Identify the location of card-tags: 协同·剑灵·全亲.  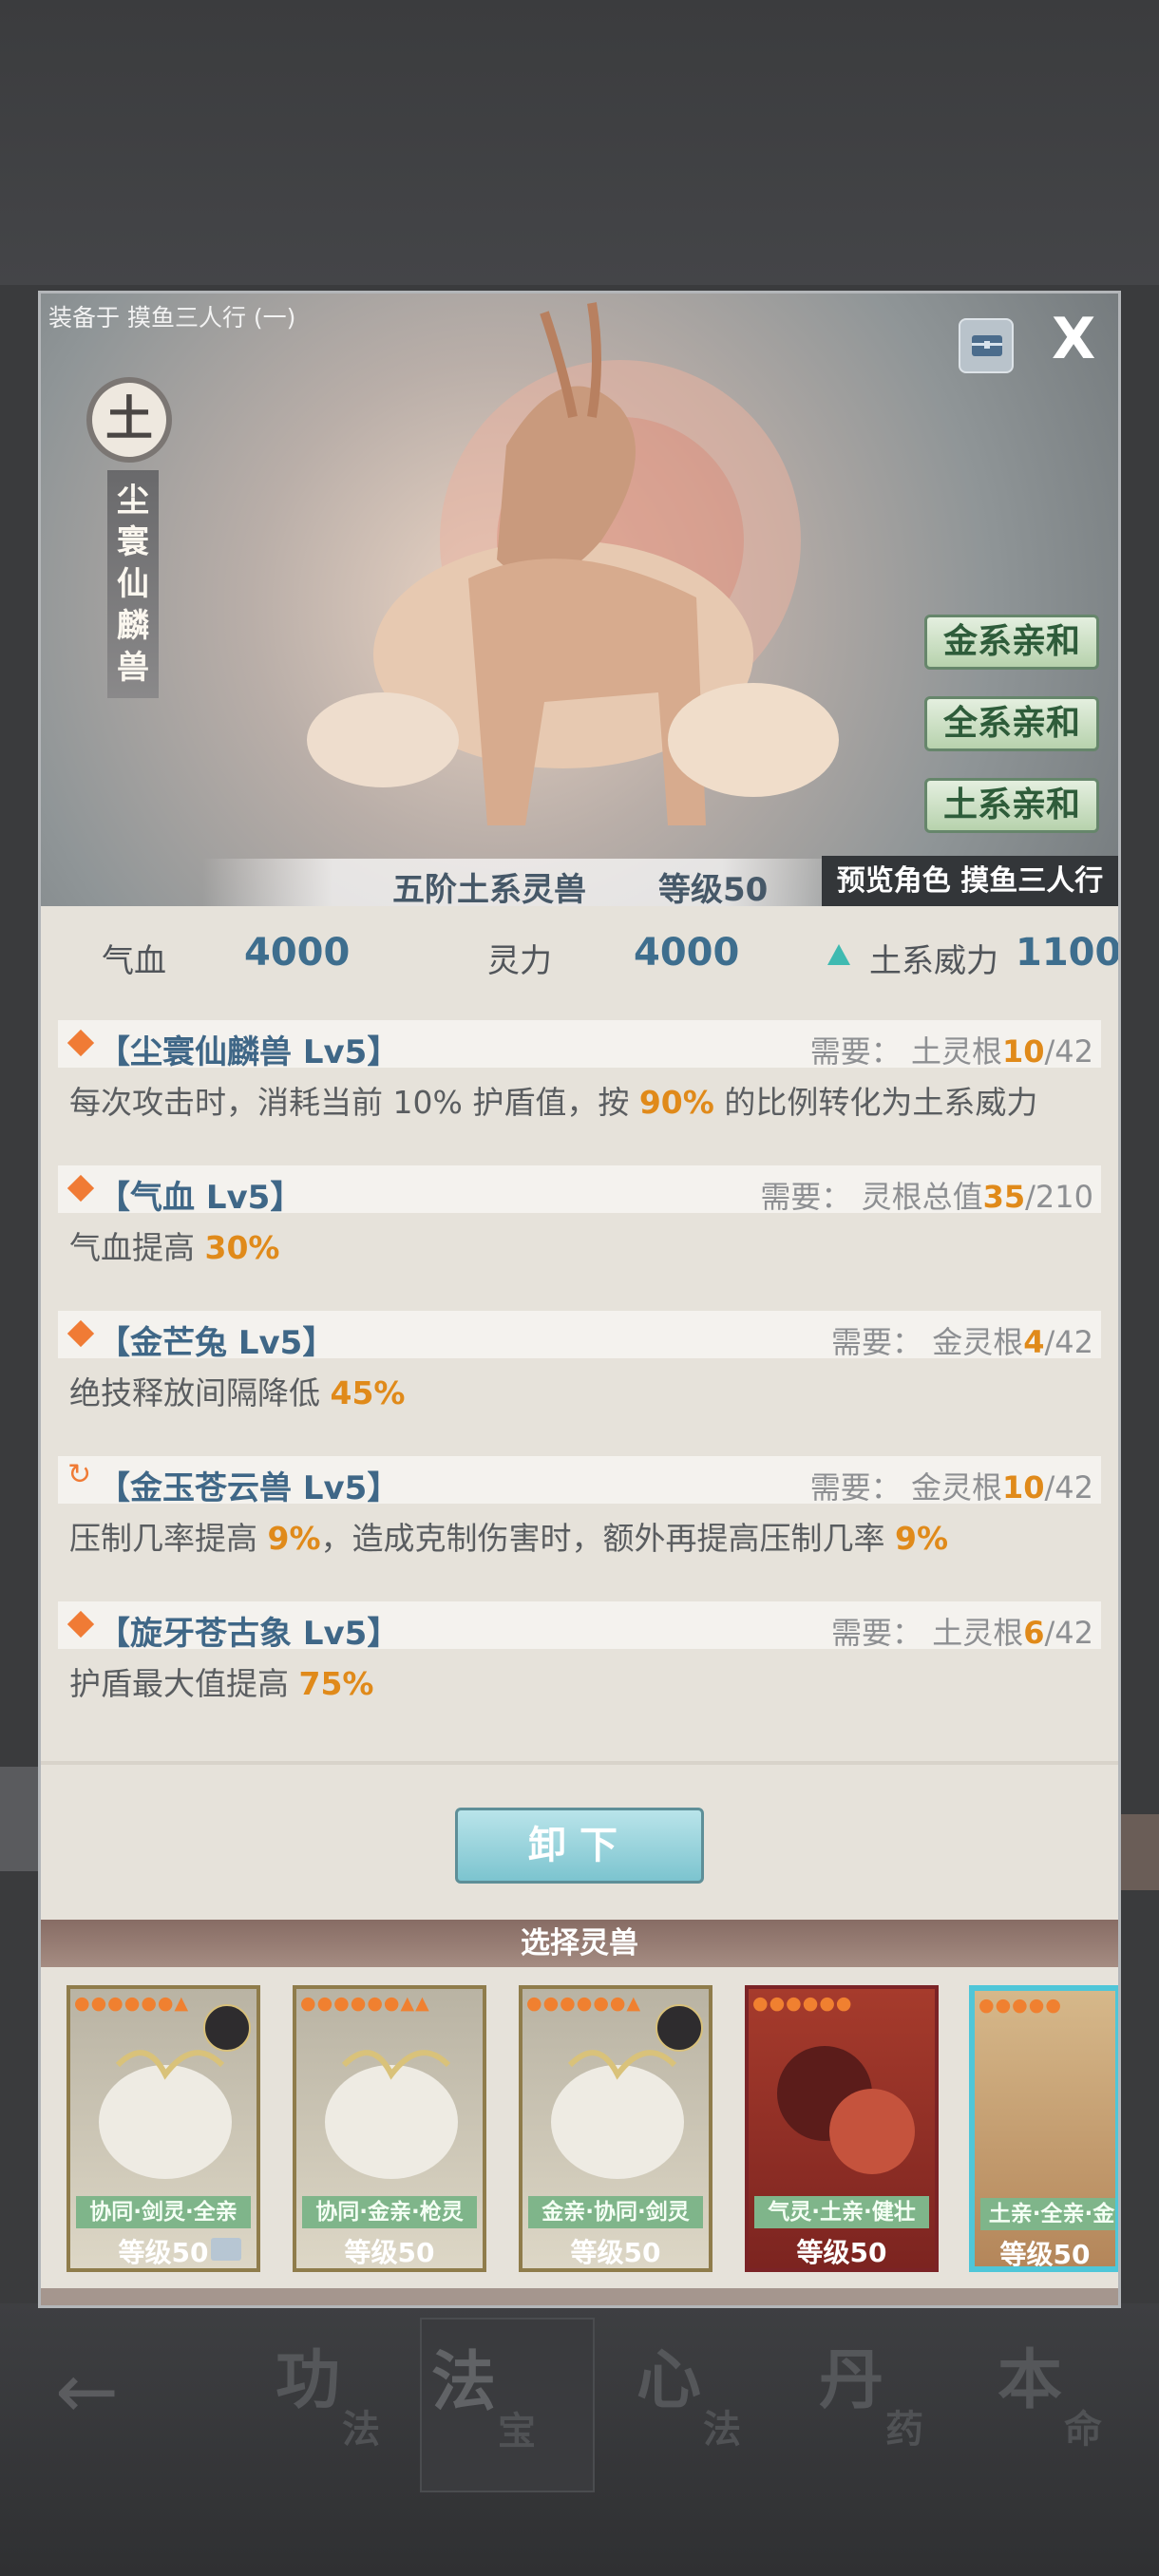
(163, 2212).